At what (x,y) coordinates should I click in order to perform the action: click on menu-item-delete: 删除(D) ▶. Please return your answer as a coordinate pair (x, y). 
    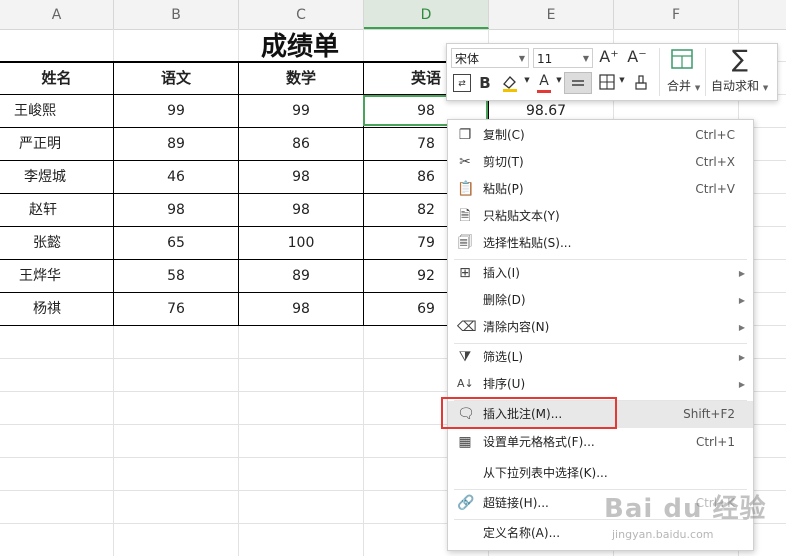
    Looking at the image, I should click on (600, 300).